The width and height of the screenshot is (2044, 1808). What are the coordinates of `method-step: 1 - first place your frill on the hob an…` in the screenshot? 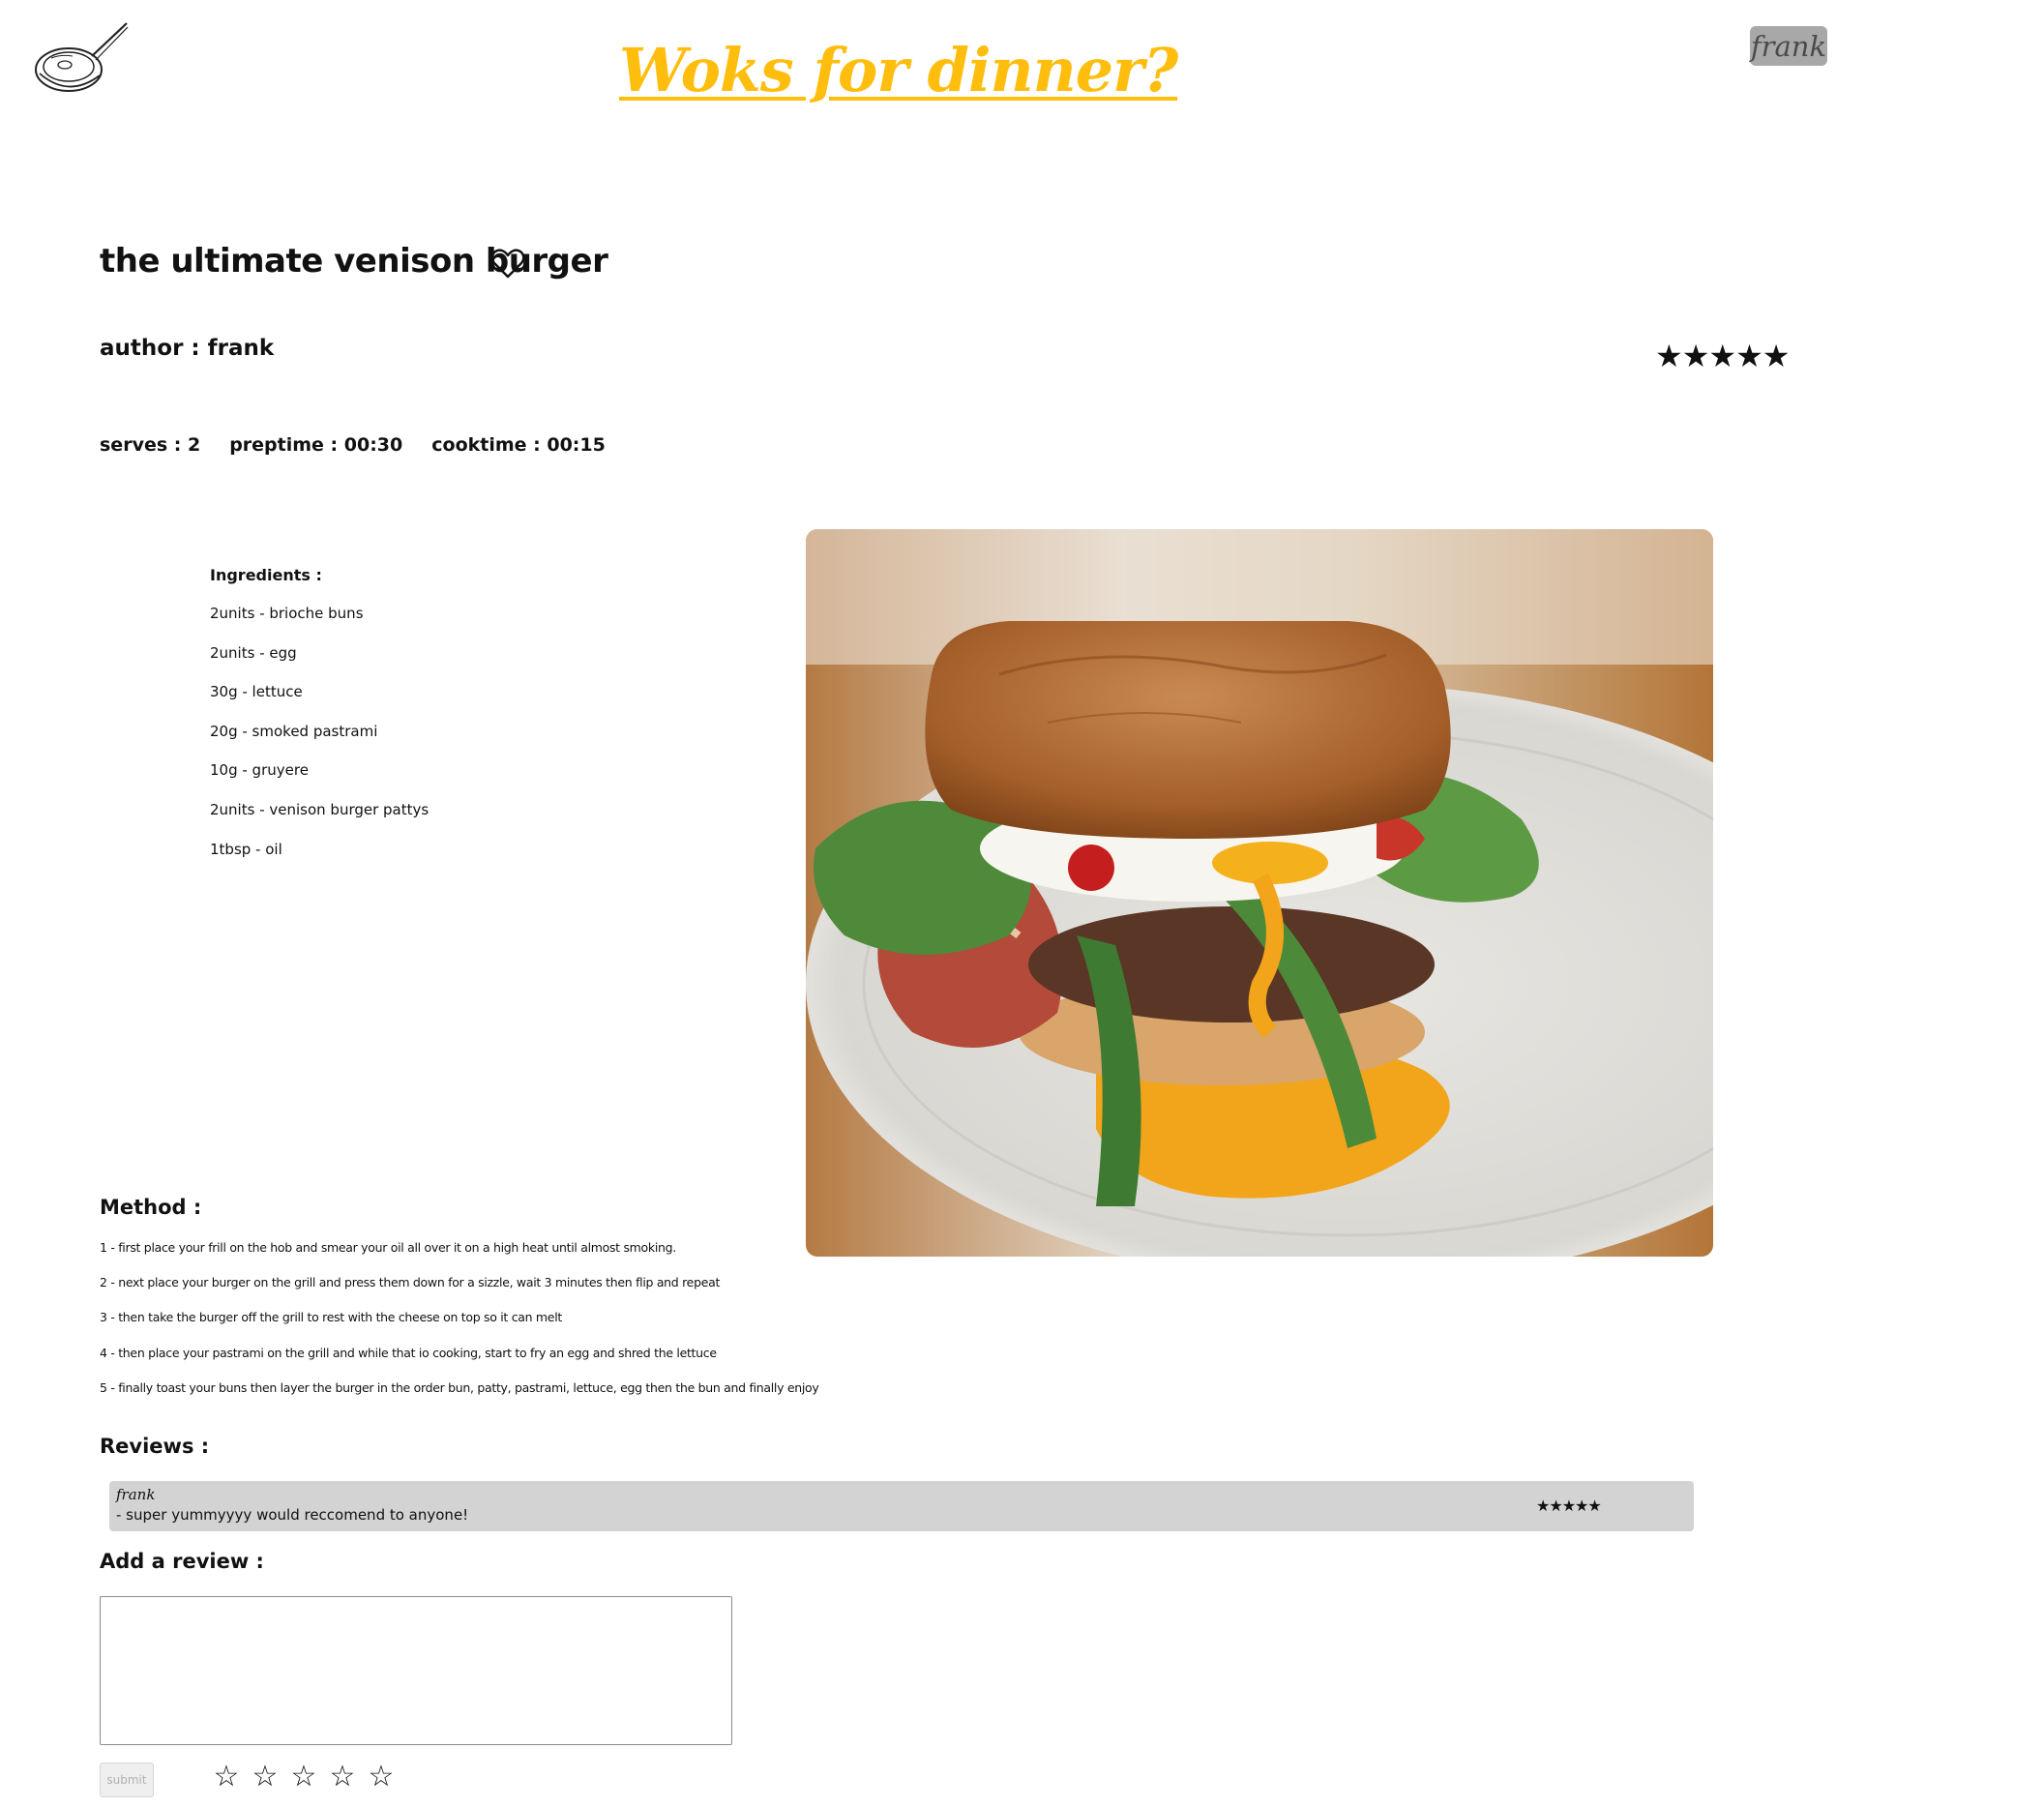 It's located at (388, 1247).